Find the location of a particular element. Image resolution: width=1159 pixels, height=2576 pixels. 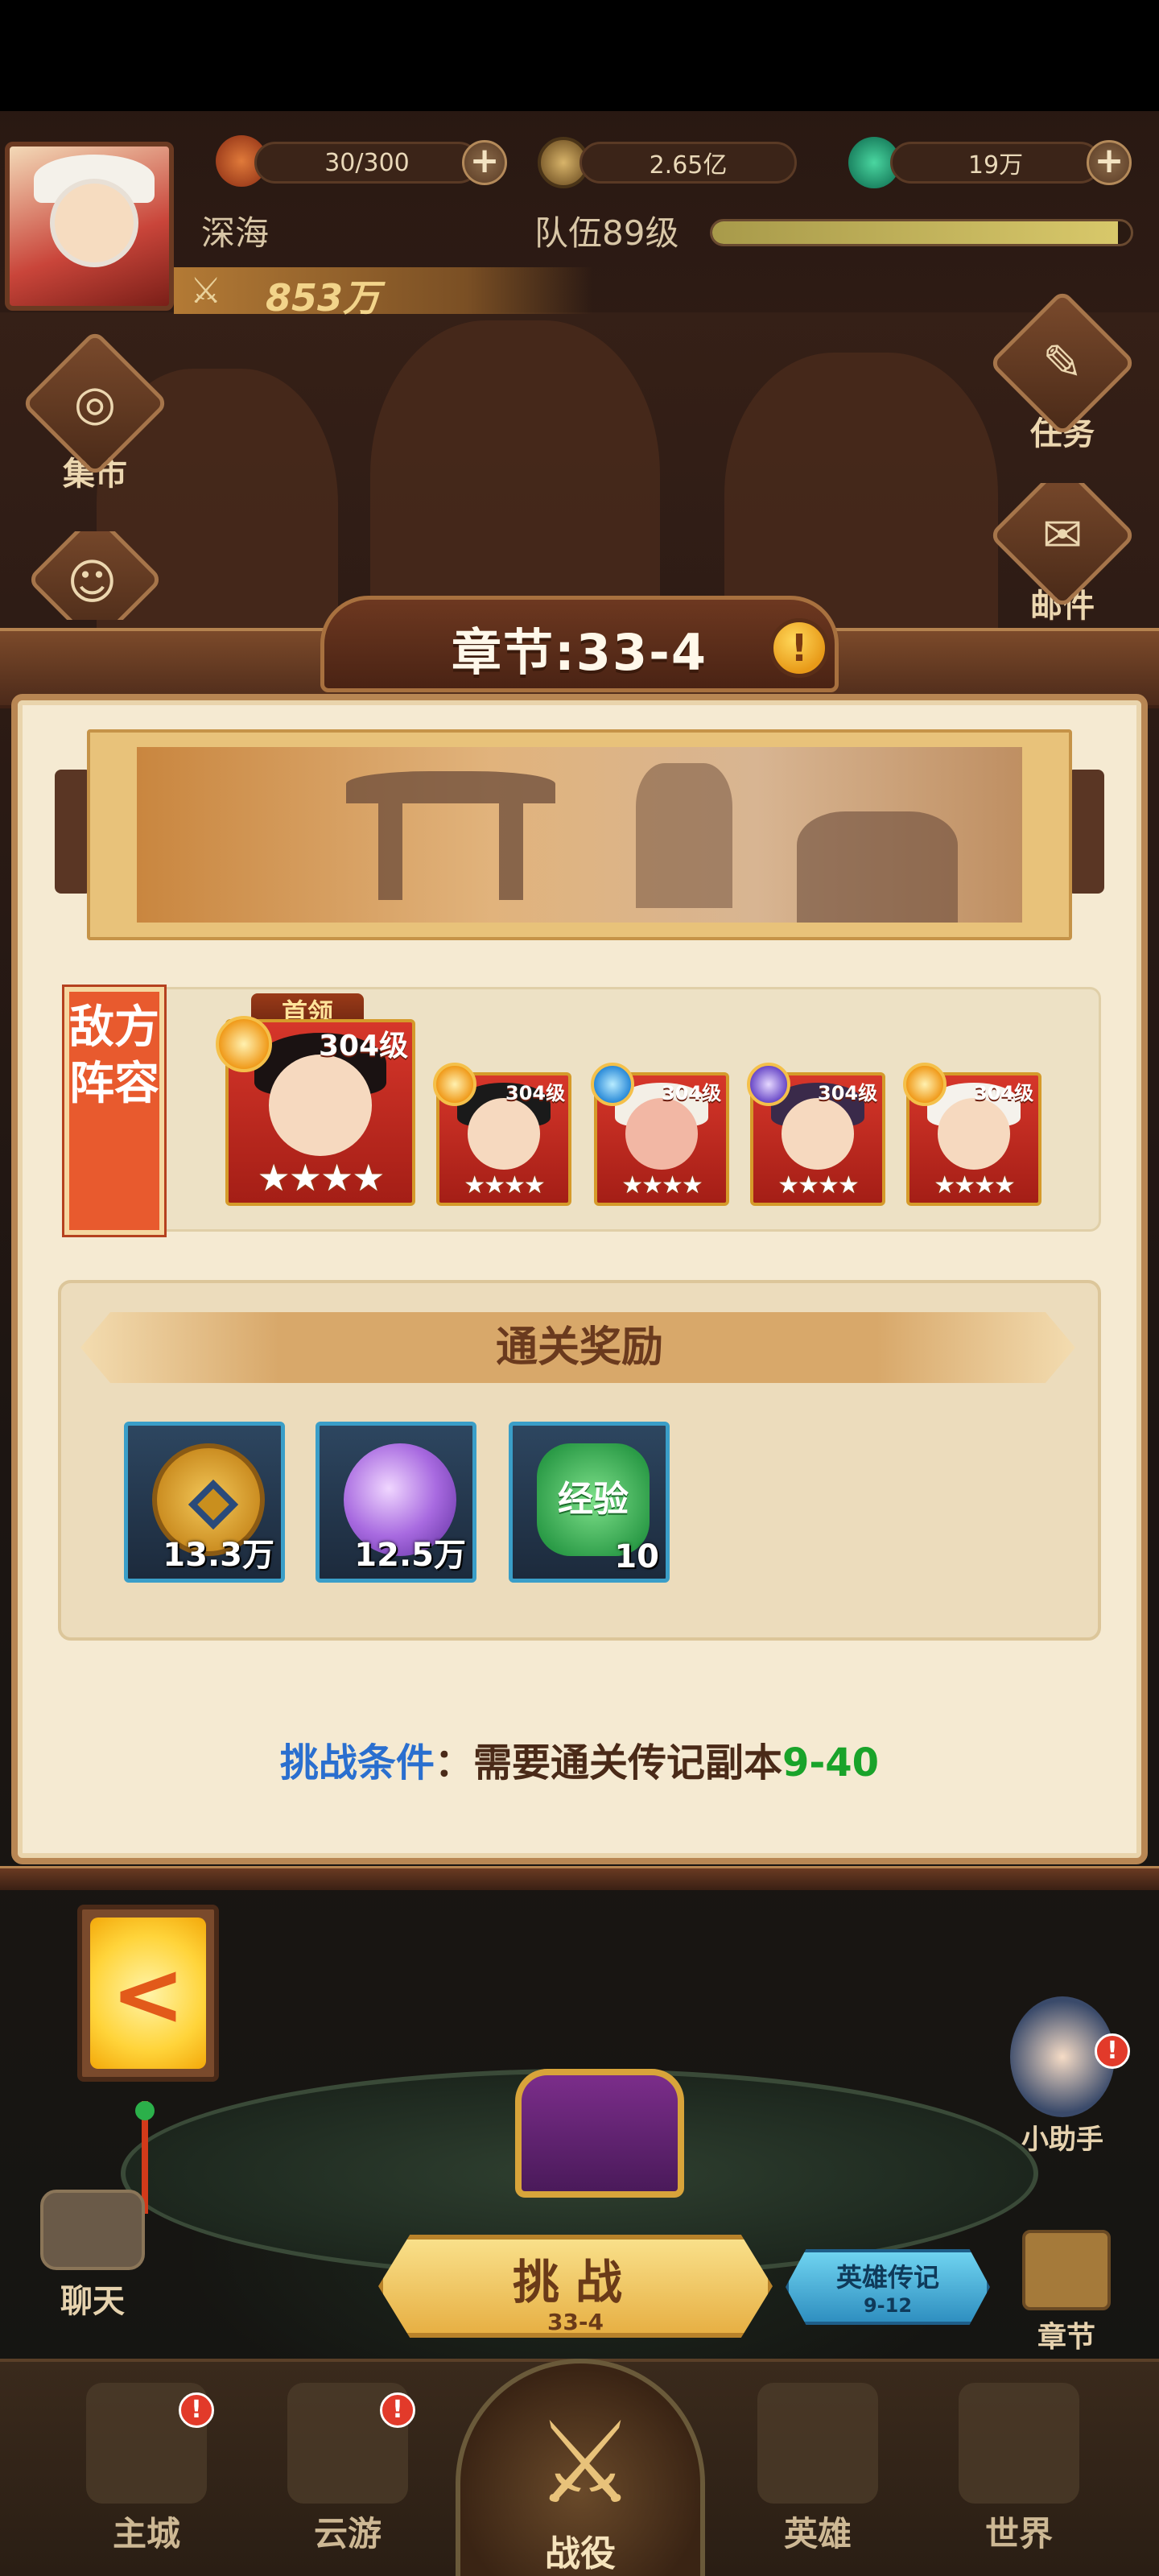

moon-element-icon is located at coordinates (768, 1084).